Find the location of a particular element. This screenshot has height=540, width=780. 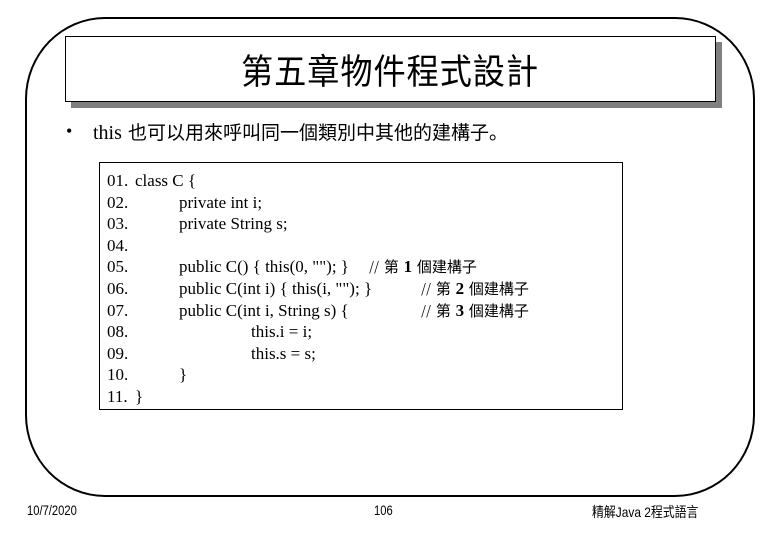

code-text: public C() { this(0, ""); } is located at coordinates (264, 267).